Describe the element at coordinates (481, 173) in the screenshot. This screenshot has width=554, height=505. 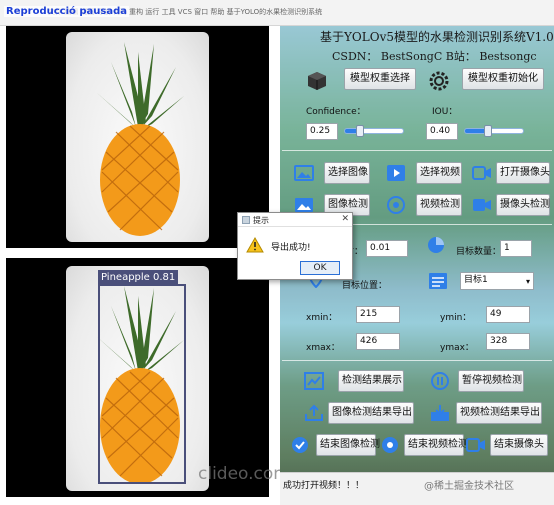
I see `camera-icon` at that location.